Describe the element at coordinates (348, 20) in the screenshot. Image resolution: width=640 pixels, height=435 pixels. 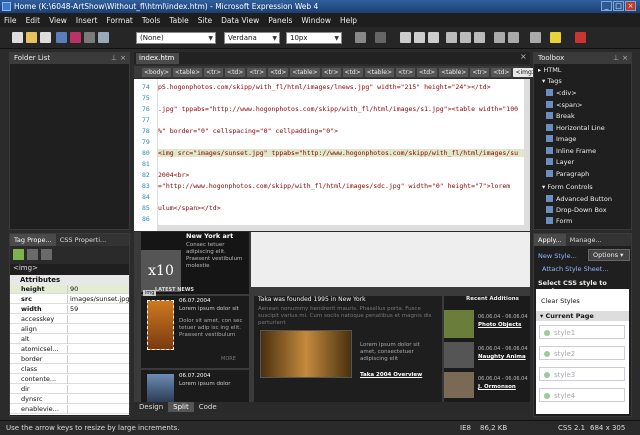
I see `menu-help: Help` at that location.